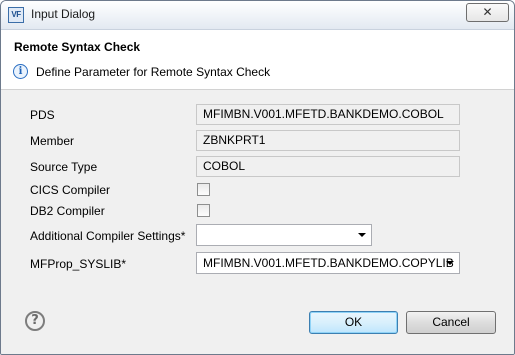 This screenshot has height=355, width=515. What do you see at coordinates (64, 167) in the screenshot?
I see `source-type-label: Source Type` at bounding box center [64, 167].